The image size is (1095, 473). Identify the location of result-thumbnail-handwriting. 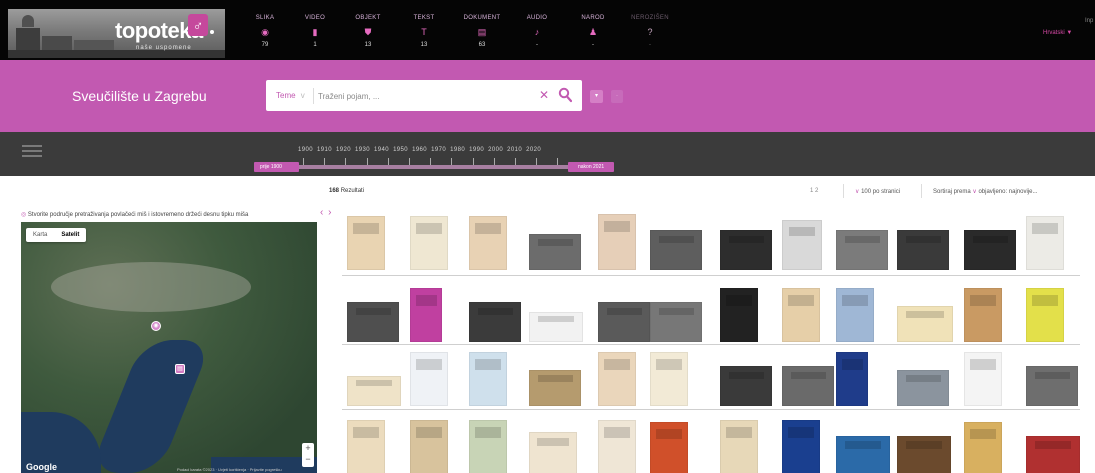
(374, 391).